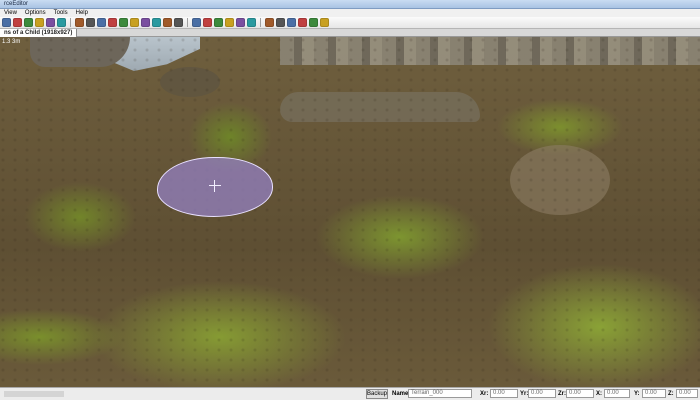 This screenshot has width=700, height=400. What do you see at coordinates (687, 393) in the screenshot?
I see `z-pos-field: 0.00` at bounding box center [687, 393].